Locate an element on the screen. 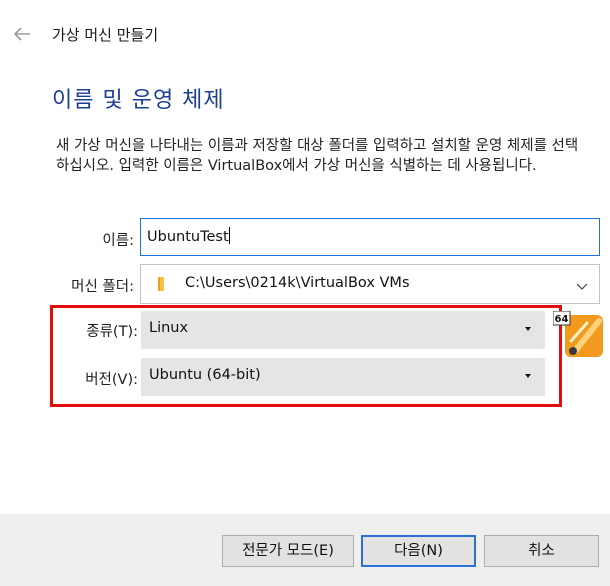  os-icon-badge: 64 is located at coordinates (562, 319).